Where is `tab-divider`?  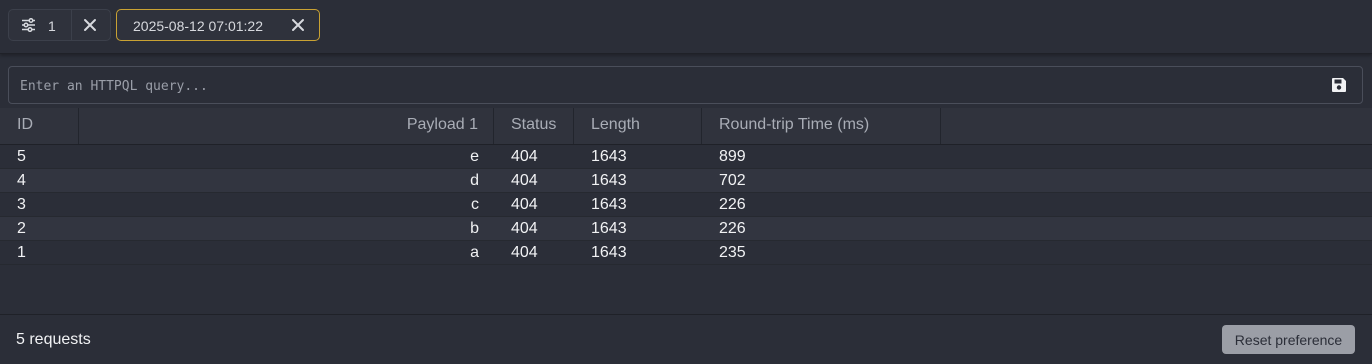
tab-divider is located at coordinates (71, 25).